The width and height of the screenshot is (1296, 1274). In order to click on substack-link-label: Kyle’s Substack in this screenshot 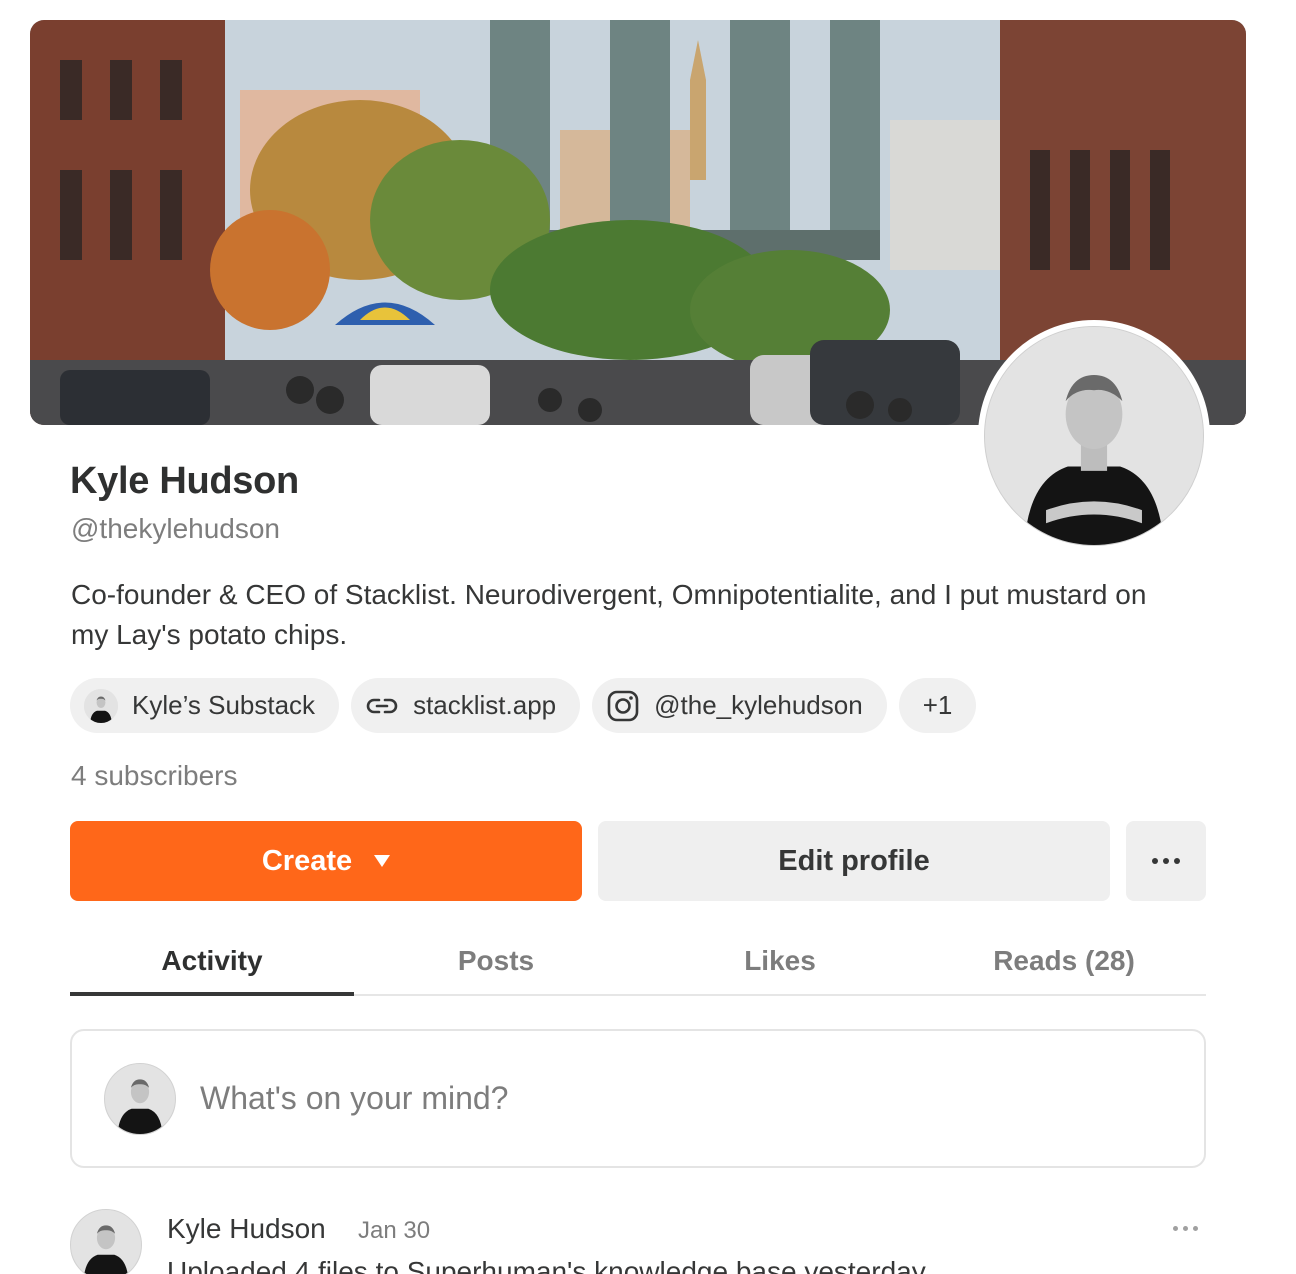, I will do `click(224, 705)`.